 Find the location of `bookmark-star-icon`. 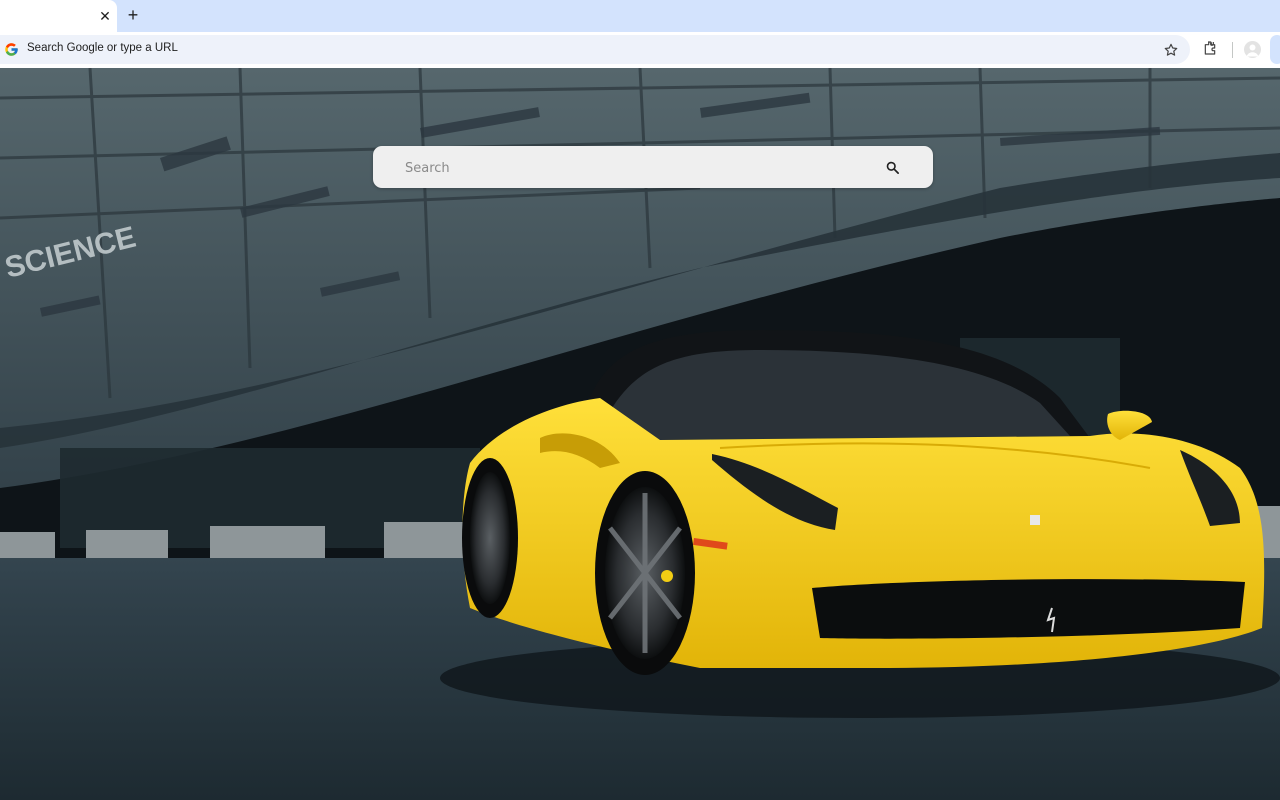

bookmark-star-icon is located at coordinates (1171, 50).